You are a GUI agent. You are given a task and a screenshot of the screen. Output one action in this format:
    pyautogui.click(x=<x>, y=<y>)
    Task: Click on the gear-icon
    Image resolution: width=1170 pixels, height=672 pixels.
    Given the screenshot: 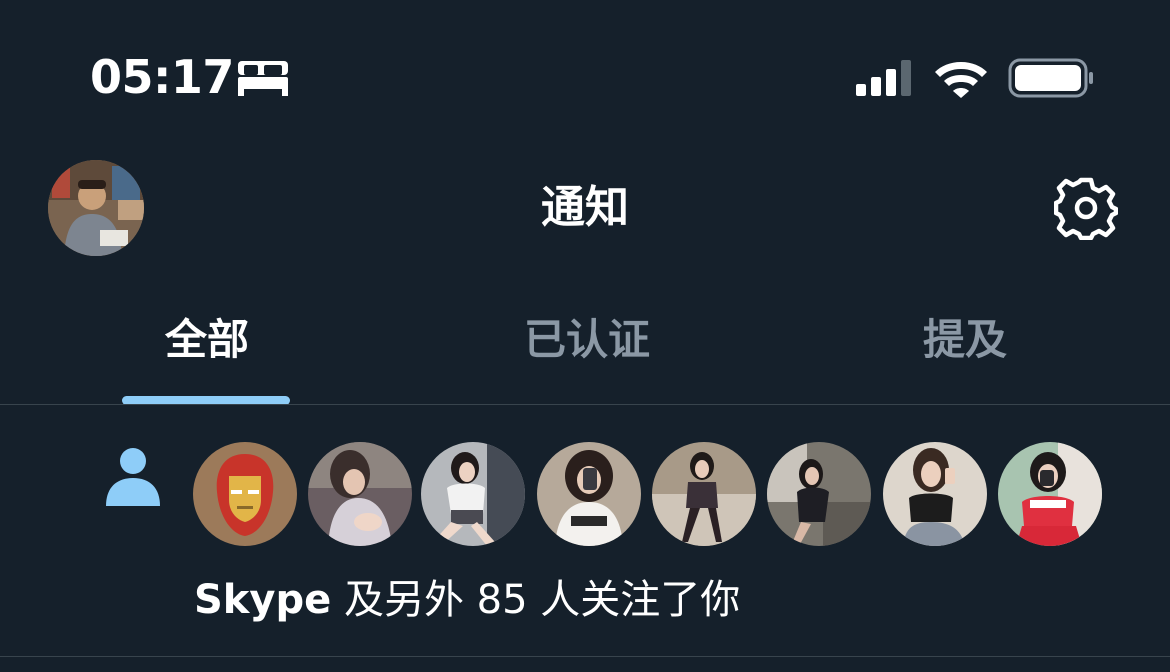 What is the action you would take?
    pyautogui.click(x=1086, y=208)
    